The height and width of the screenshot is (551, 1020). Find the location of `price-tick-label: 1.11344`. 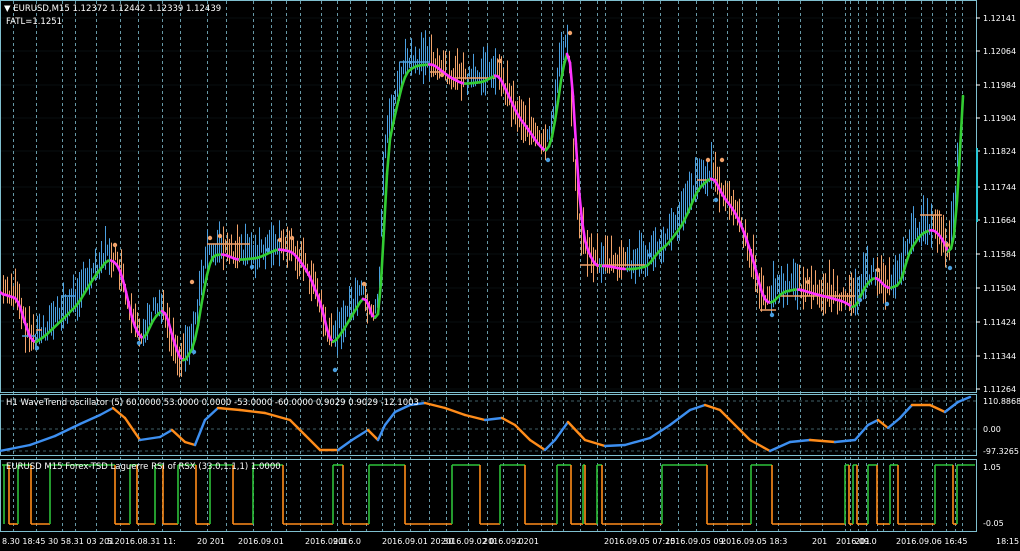

price-tick-label: 1.11344 is located at coordinates (999, 356).